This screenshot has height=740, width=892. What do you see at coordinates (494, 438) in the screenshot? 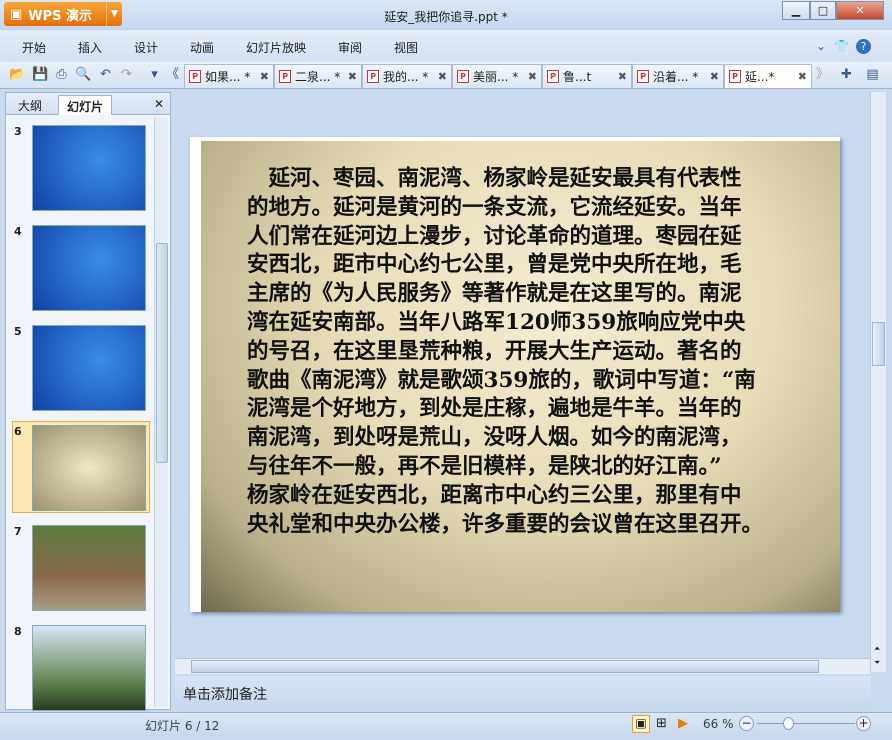
I see `text-line: 南泥湾，到处呀是荒山，没呀人烟。如今的南泥湾，` at bounding box center [494, 438].